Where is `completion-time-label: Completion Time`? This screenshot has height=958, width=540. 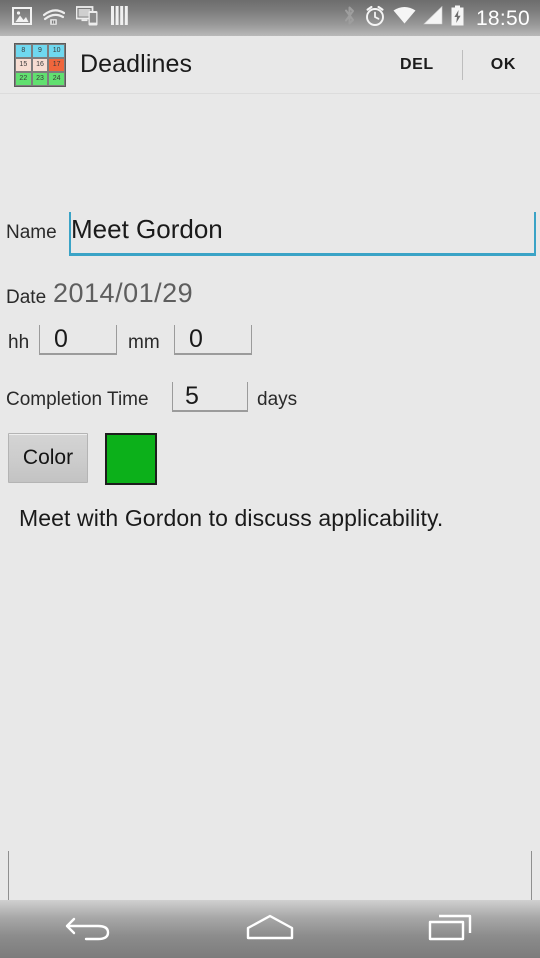 completion-time-label: Completion Time is located at coordinates (77, 399).